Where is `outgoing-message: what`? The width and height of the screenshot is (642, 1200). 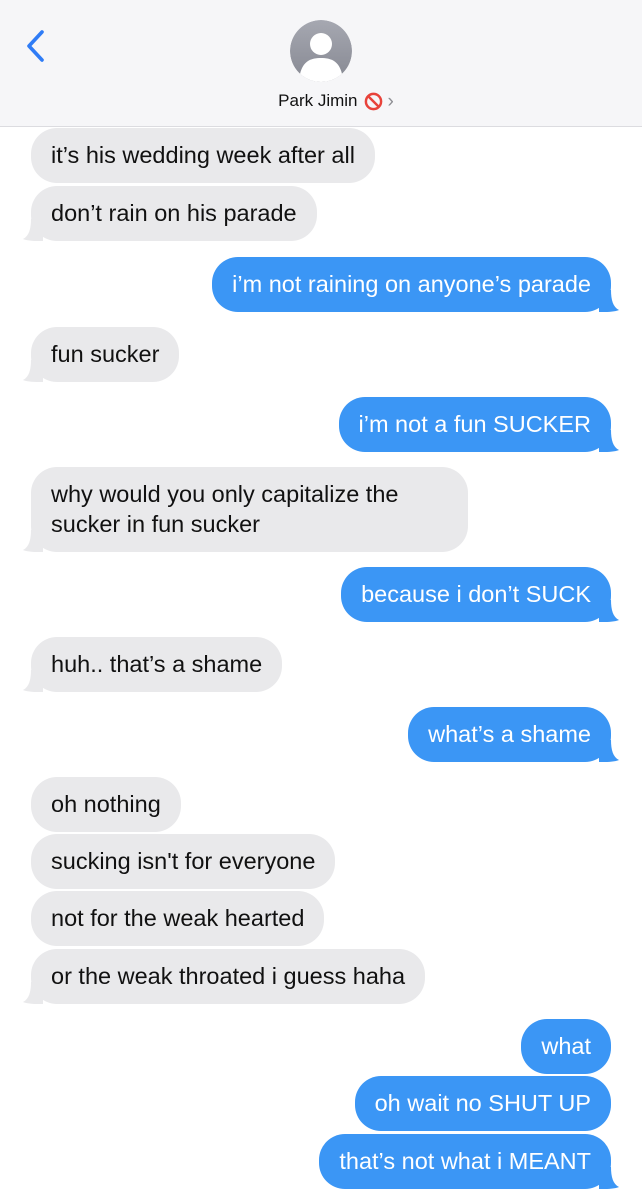 outgoing-message: what is located at coordinates (566, 1046).